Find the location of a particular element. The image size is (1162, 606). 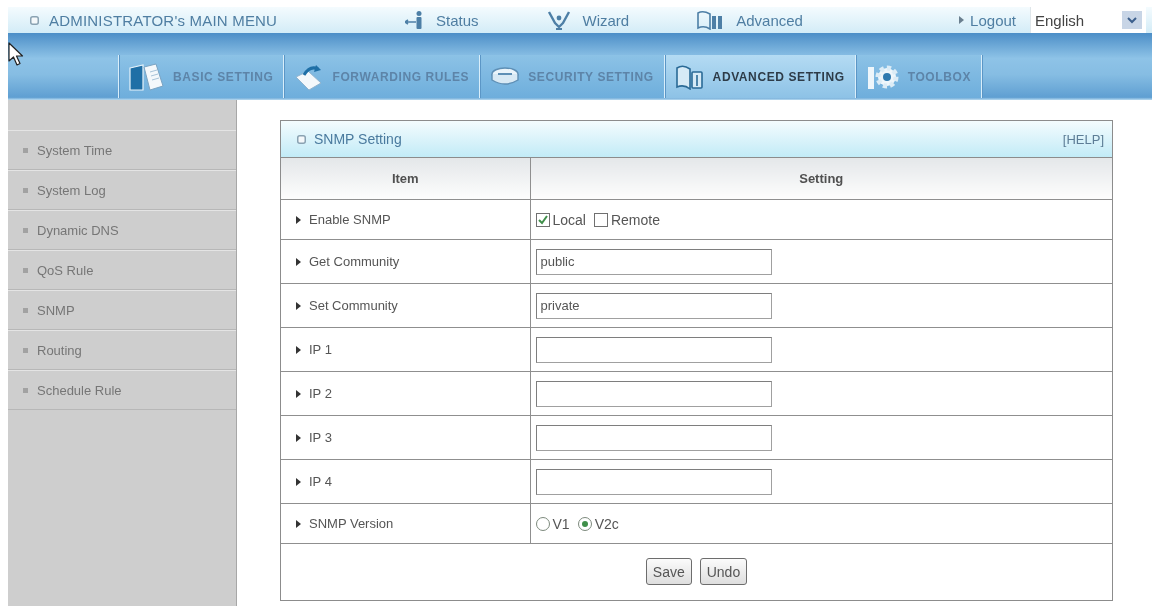

sidebar-item: Routing is located at coordinates (122, 350).